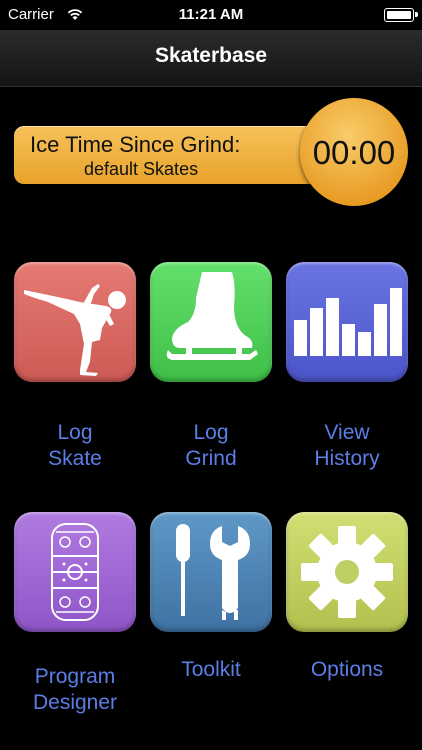 This screenshot has width=422, height=750. I want to click on view-history-button, so click(347, 322).